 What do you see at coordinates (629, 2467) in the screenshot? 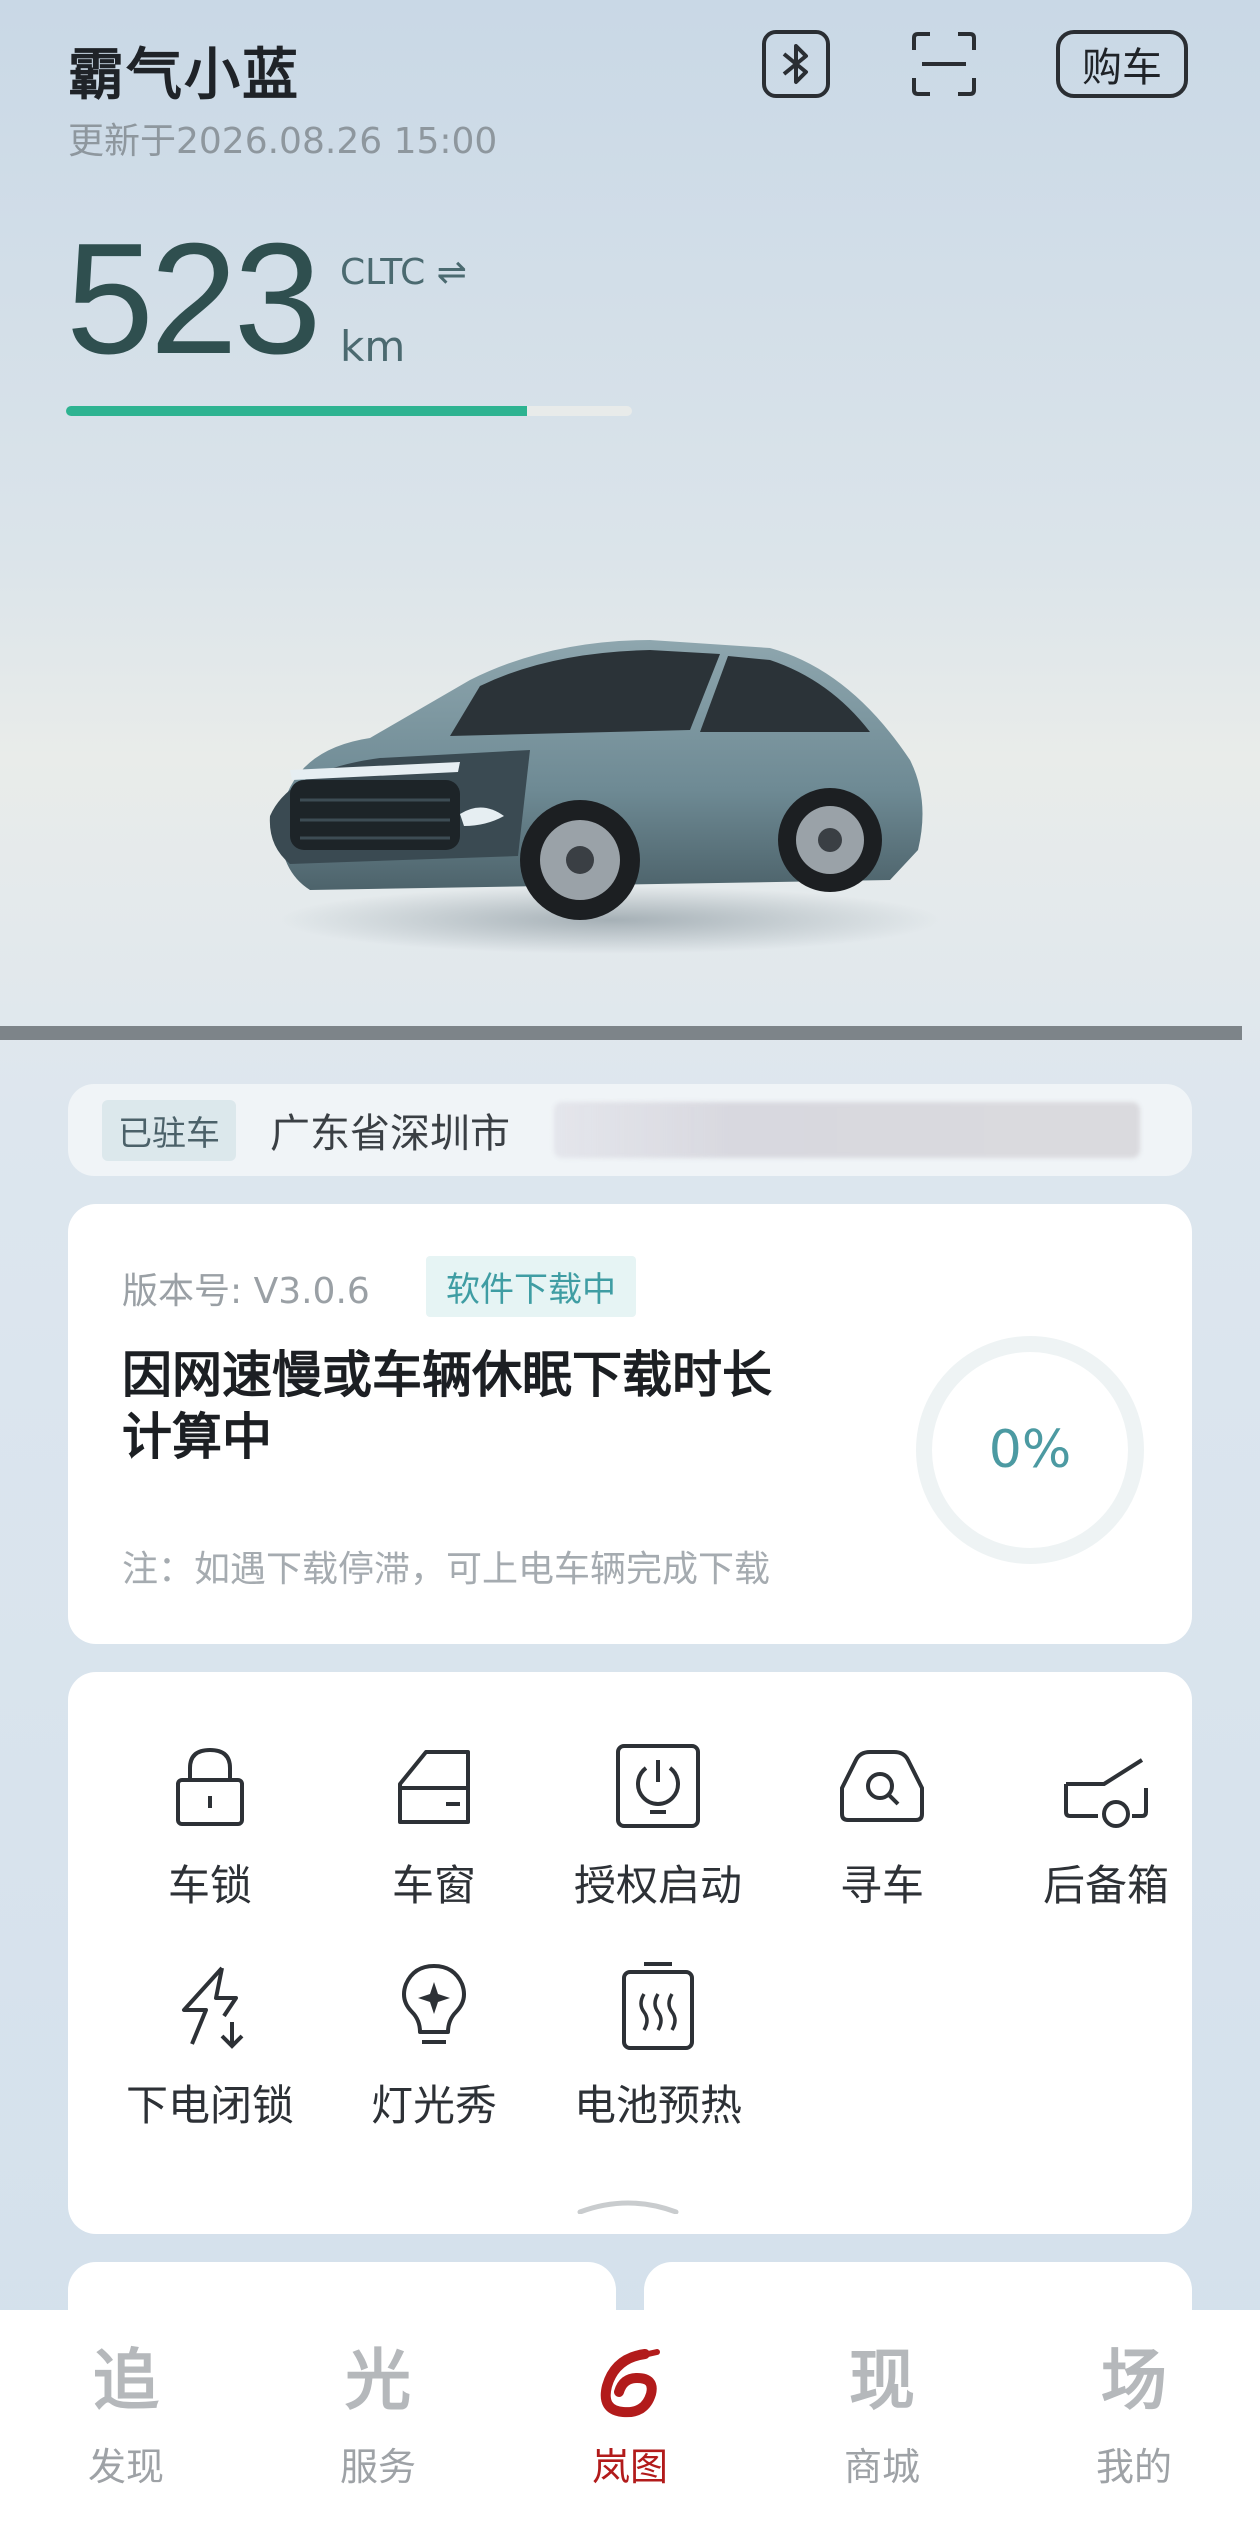
I see `tab-voyah-label: 岚图` at bounding box center [629, 2467].